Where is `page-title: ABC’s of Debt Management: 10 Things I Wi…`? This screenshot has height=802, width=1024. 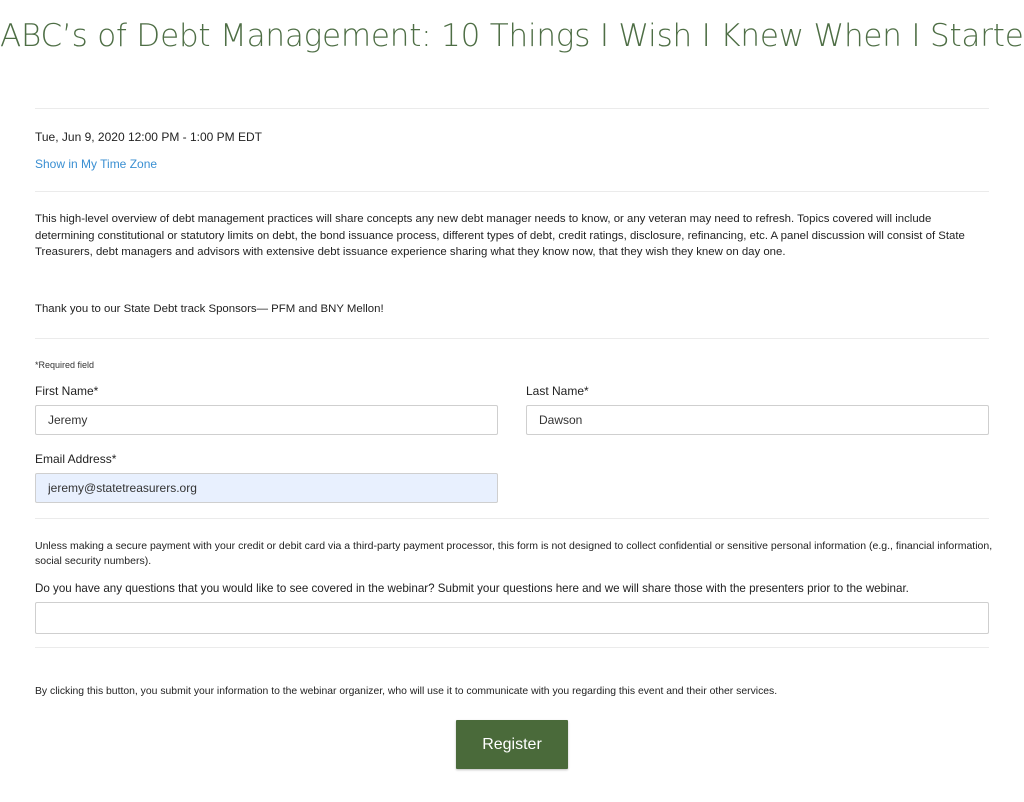
page-title: ABC’s of Debt Management: 10 Things I Wi… is located at coordinates (512, 36).